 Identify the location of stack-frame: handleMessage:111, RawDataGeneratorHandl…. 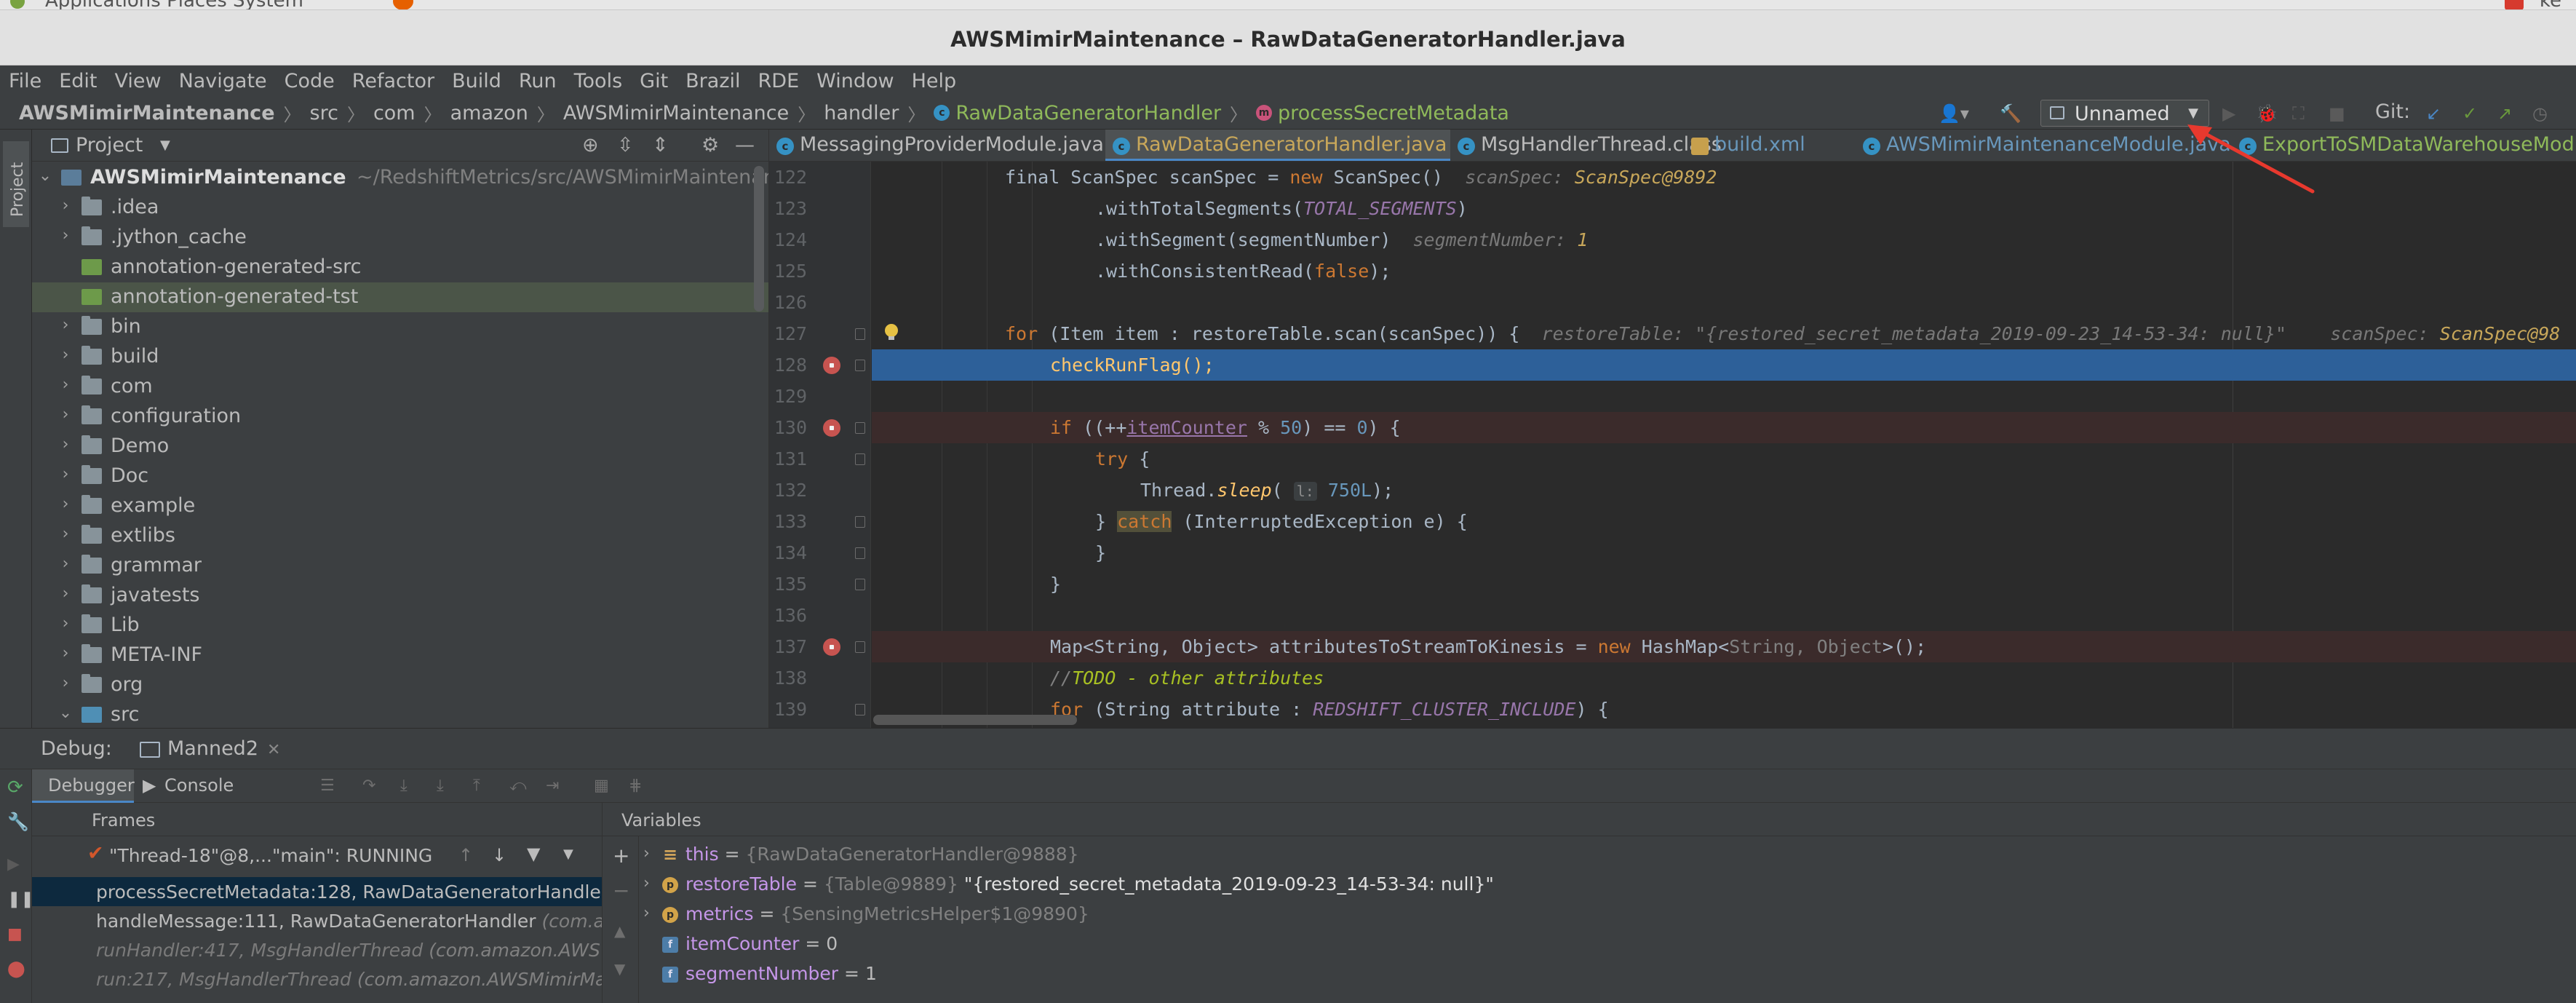
(317, 920).